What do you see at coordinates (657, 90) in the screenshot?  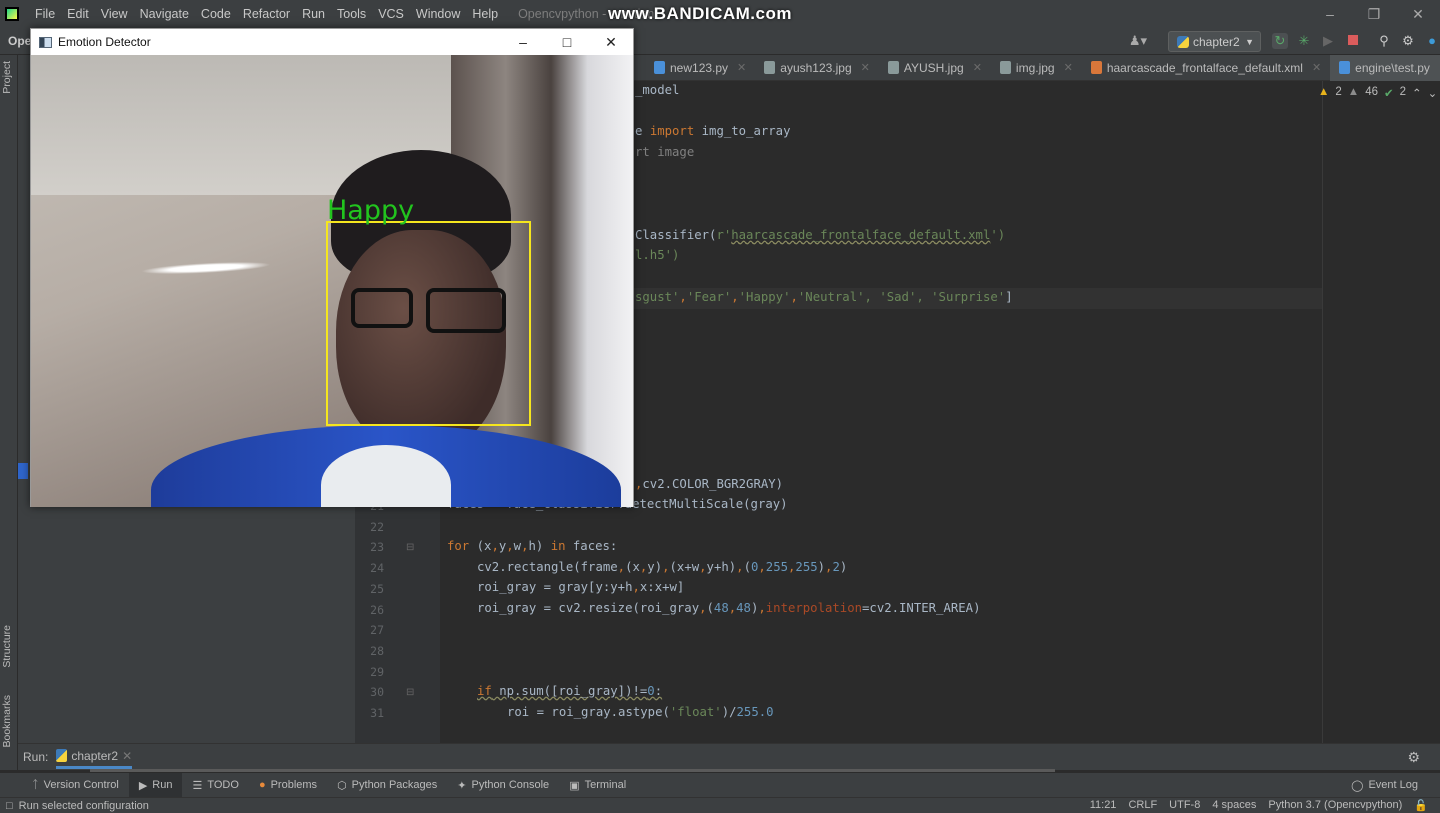 I see `code-line-1: _model` at bounding box center [657, 90].